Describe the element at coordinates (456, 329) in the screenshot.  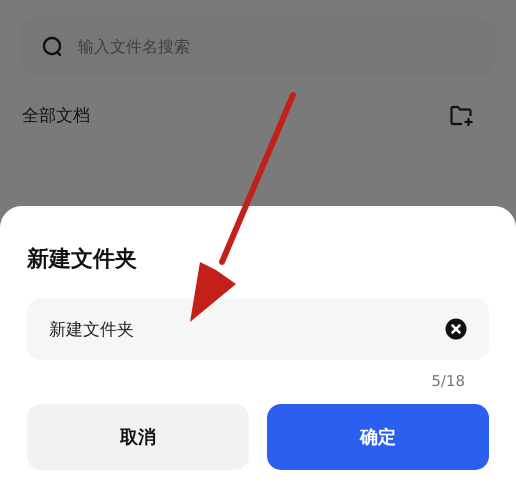
I see `clear-icon` at that location.